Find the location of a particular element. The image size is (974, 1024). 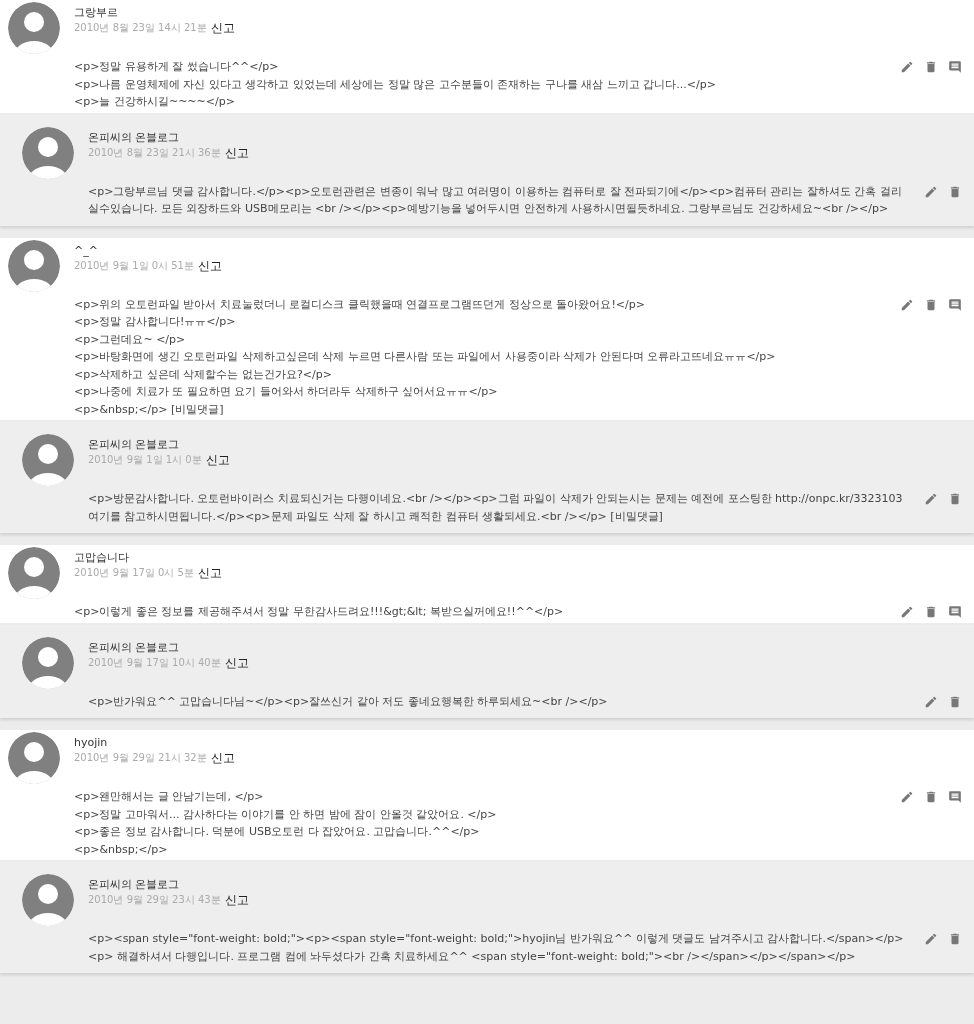

reply-text: <p>반가워요^^ 고맙습니다님~</p><p>잘쓰신거 같아 저도 좋네요행복한 하루되세요~<br /></p> is located at coordinates (348, 701).